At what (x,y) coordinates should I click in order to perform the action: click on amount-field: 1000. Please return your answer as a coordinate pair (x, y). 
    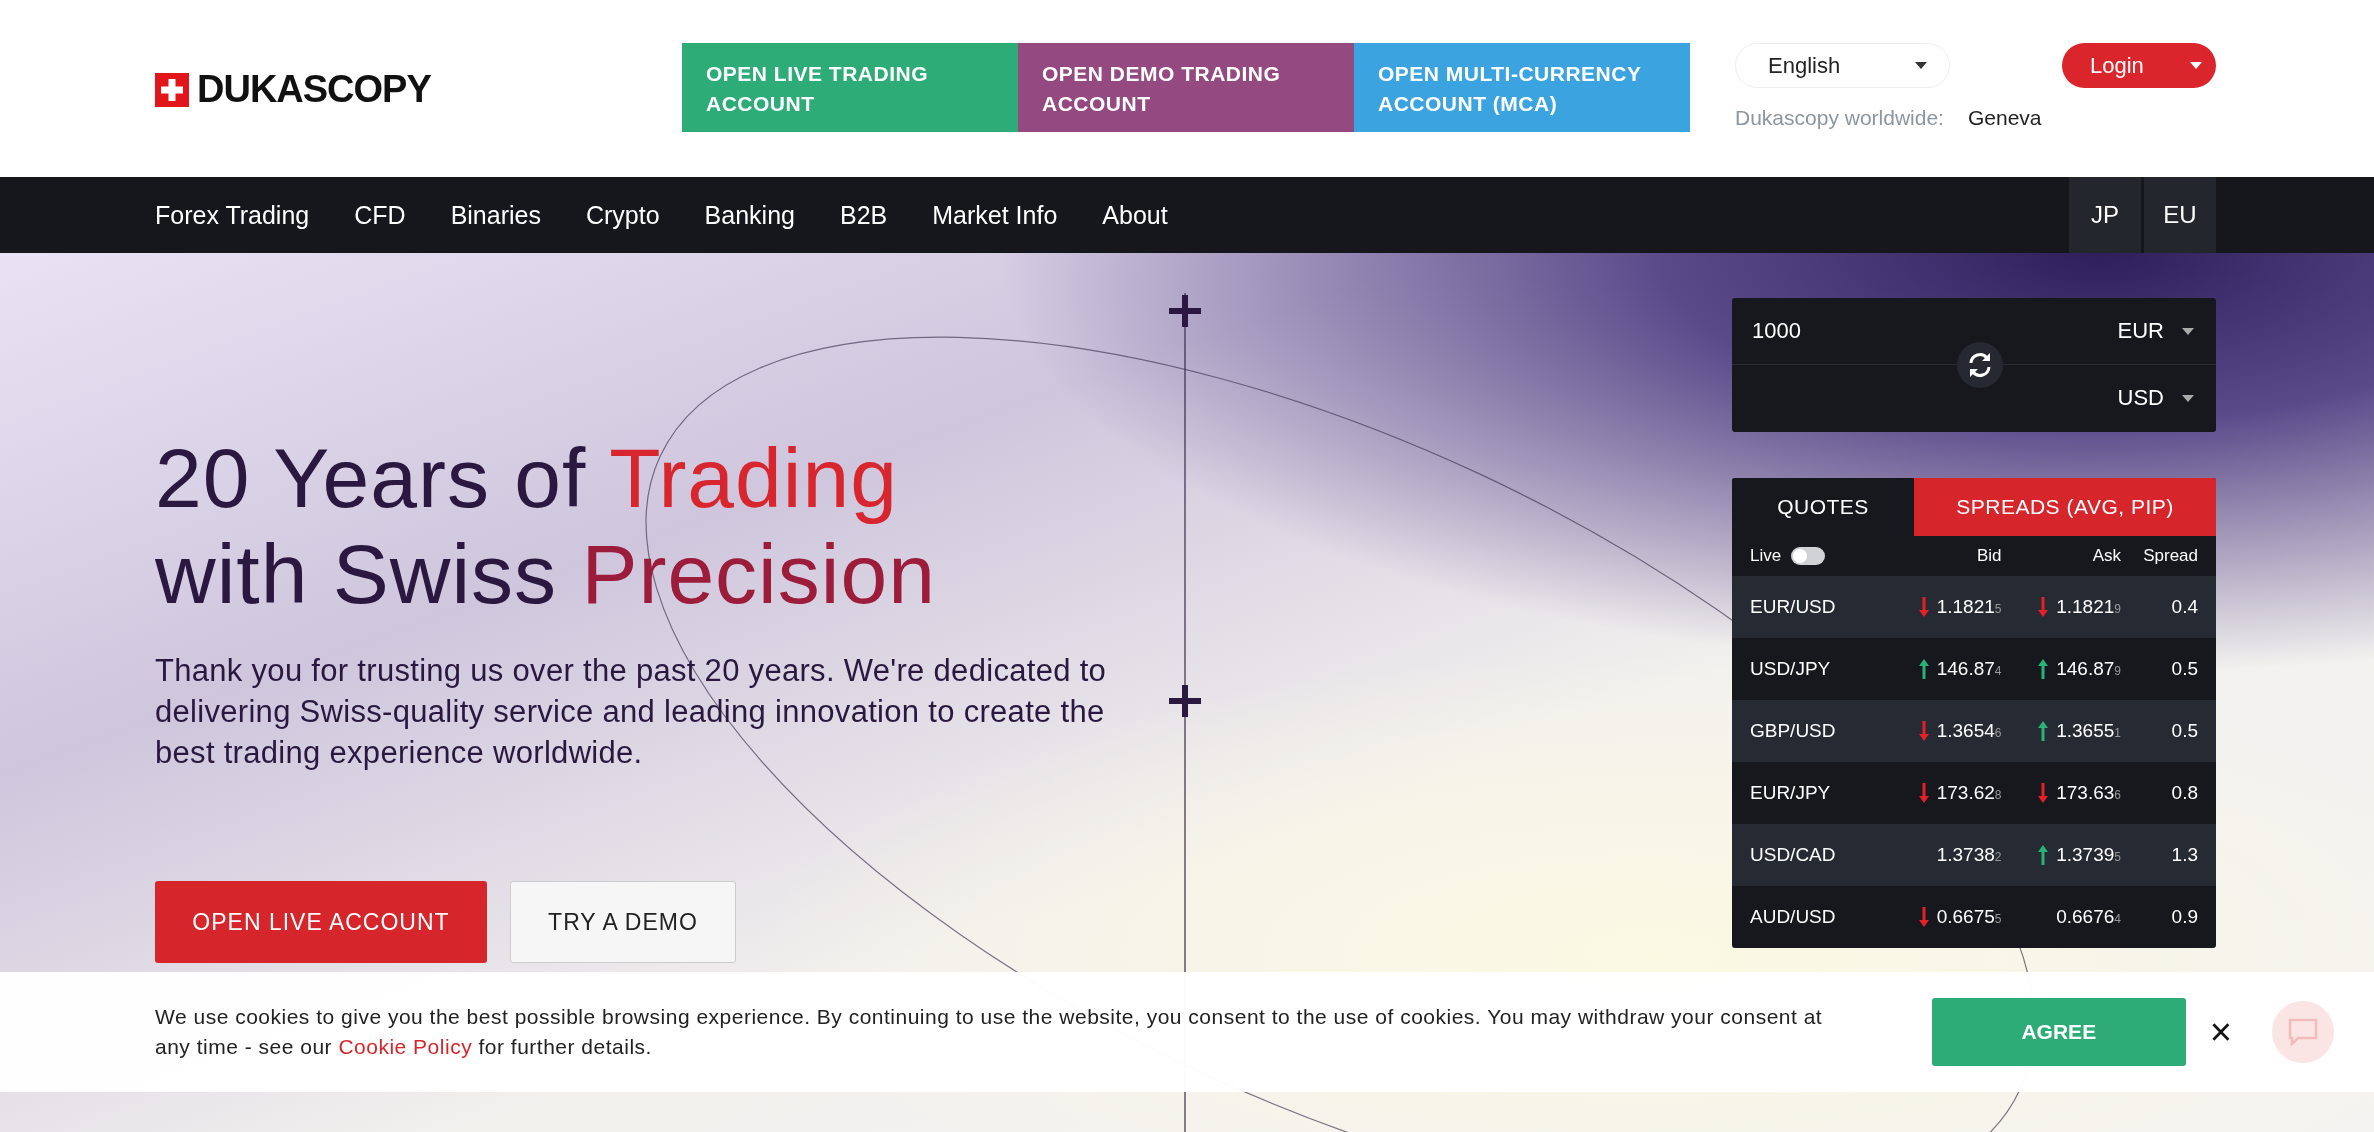
    Looking at the image, I should click on (1776, 330).